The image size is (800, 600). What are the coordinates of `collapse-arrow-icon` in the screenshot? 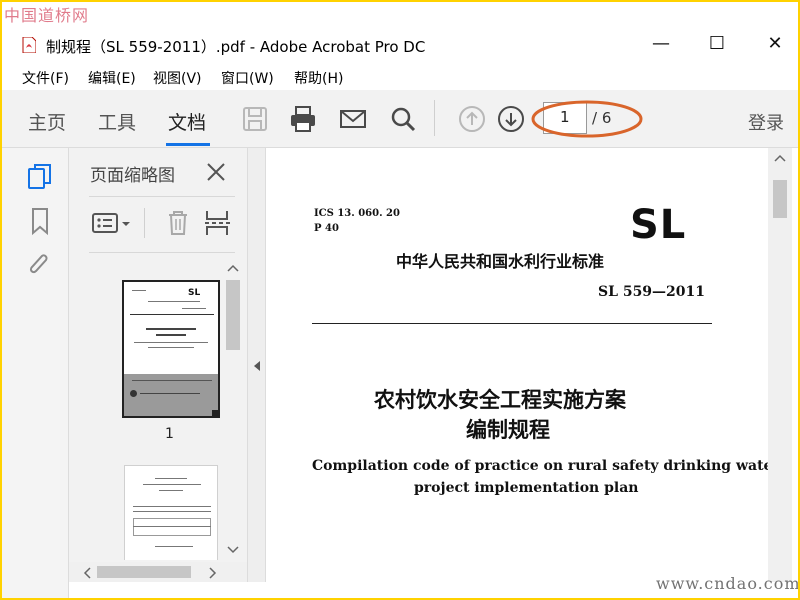 It's located at (257, 366).